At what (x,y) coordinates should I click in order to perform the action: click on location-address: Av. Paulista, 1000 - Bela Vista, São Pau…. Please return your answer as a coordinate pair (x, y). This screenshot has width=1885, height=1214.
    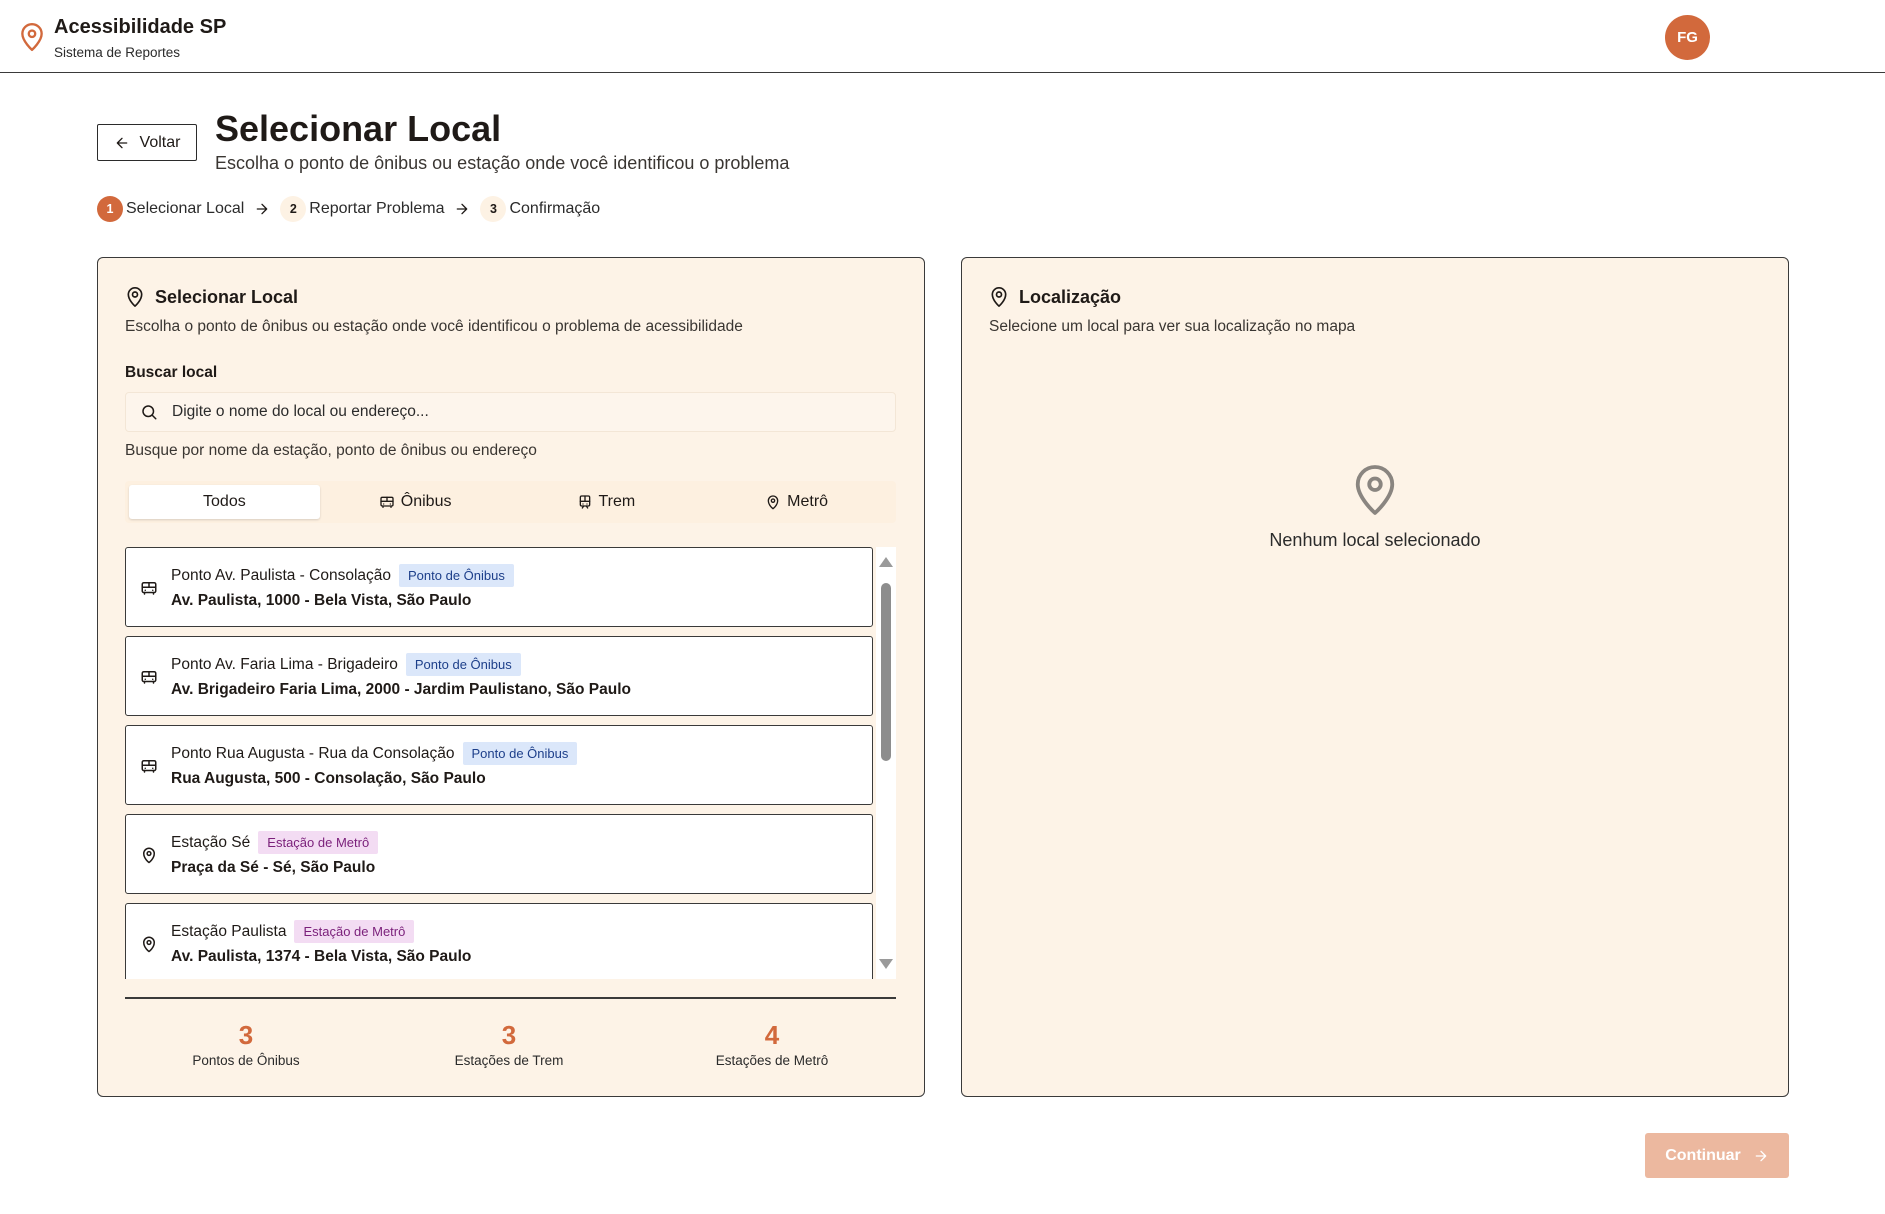
    Looking at the image, I should click on (321, 600).